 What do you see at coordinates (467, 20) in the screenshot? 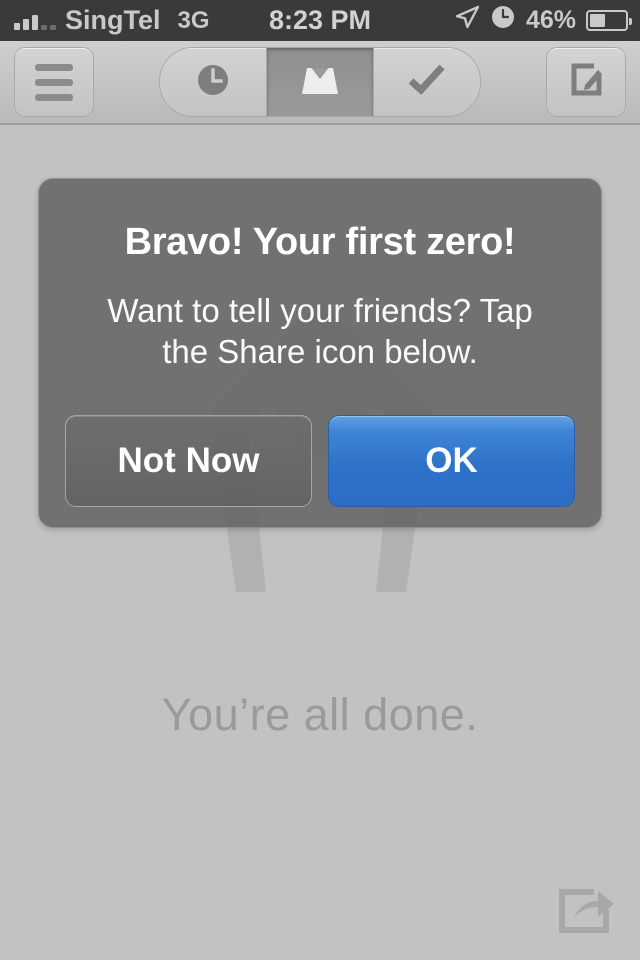
I see `location-arrow-icon` at bounding box center [467, 20].